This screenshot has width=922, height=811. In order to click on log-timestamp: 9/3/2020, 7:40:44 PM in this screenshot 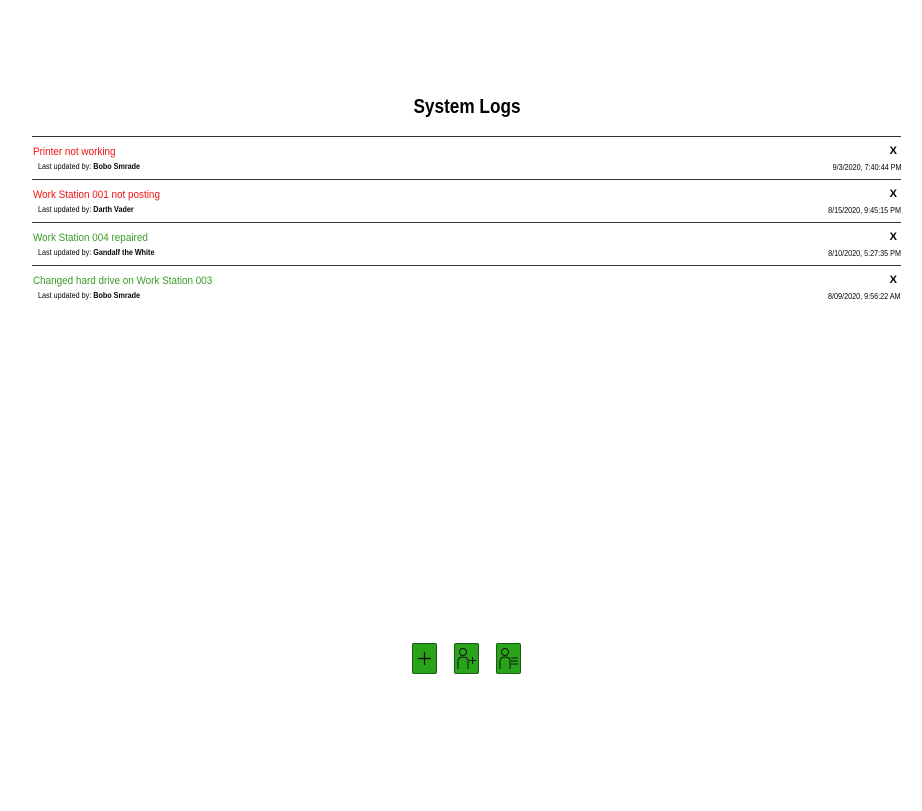, I will do `click(866, 167)`.